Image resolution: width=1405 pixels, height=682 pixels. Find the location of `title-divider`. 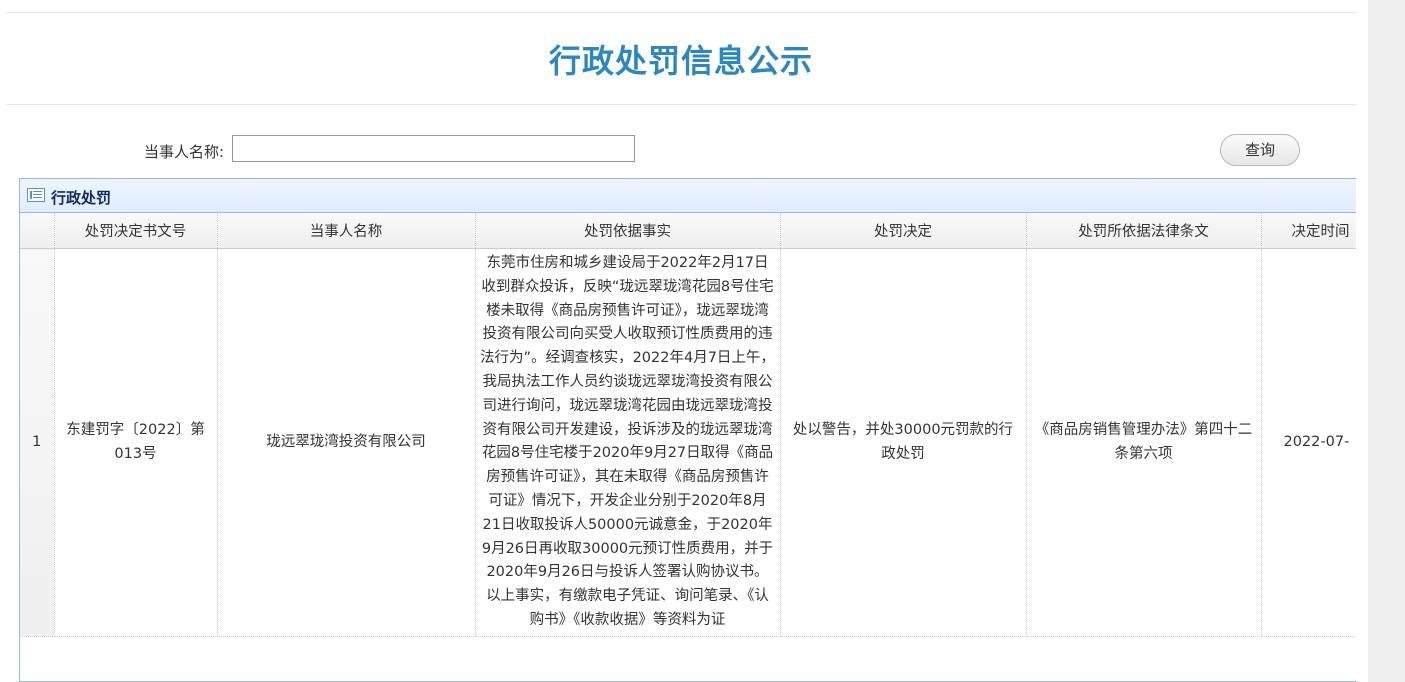

title-divider is located at coordinates (681, 104).